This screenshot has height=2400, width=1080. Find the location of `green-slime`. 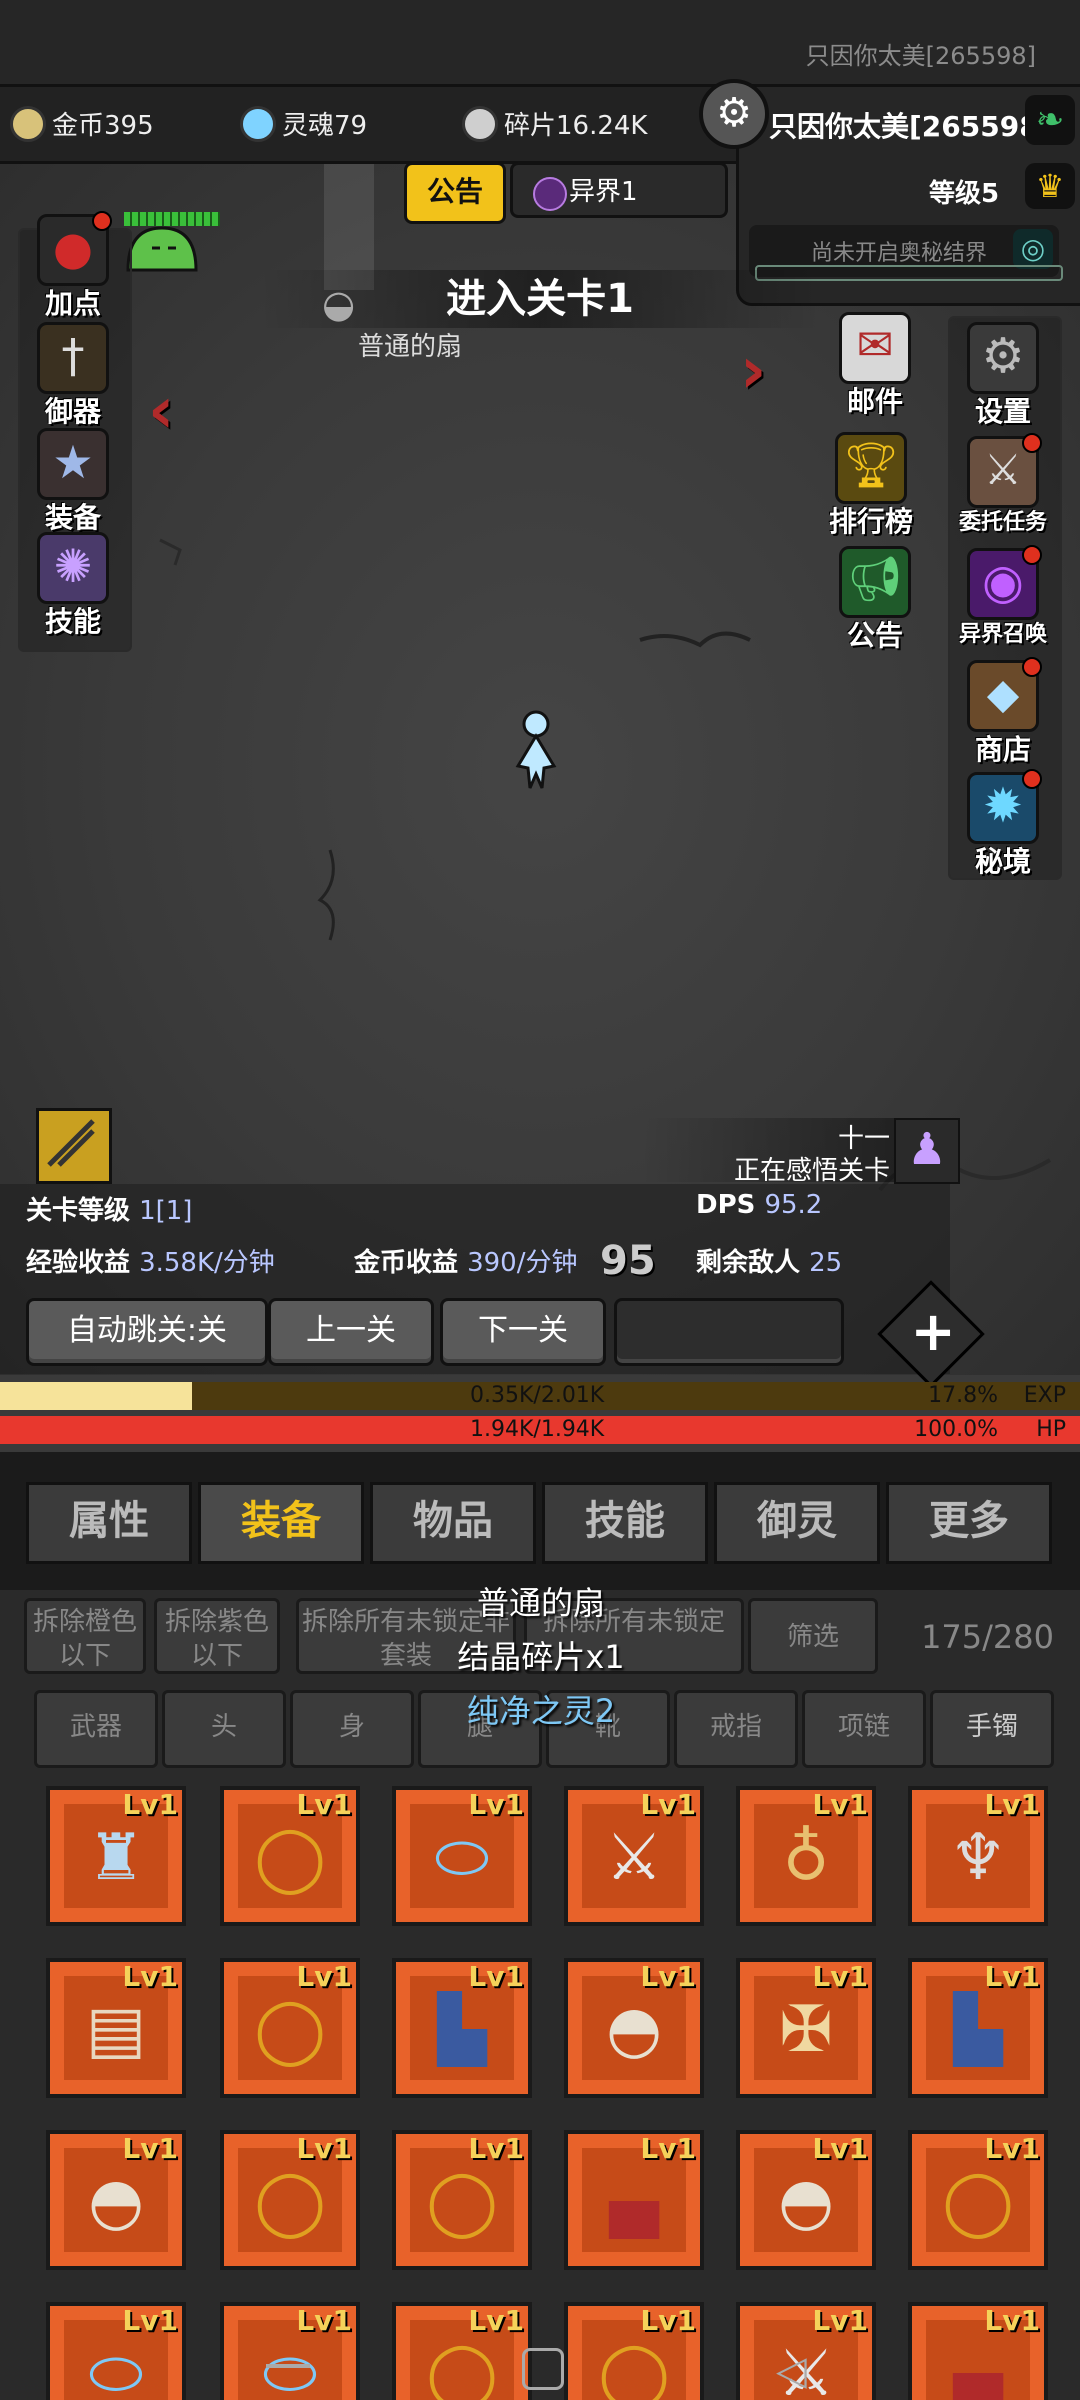

green-slime is located at coordinates (162, 248).